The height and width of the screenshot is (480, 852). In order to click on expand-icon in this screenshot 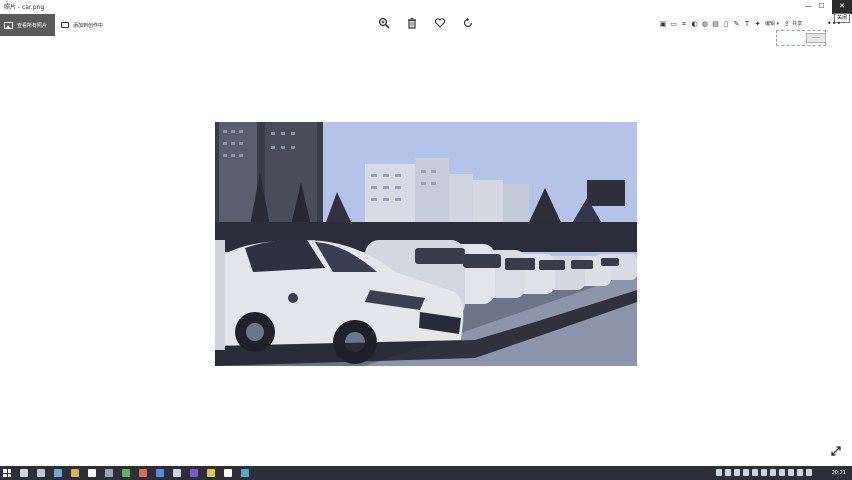, I will do `click(836, 451)`.